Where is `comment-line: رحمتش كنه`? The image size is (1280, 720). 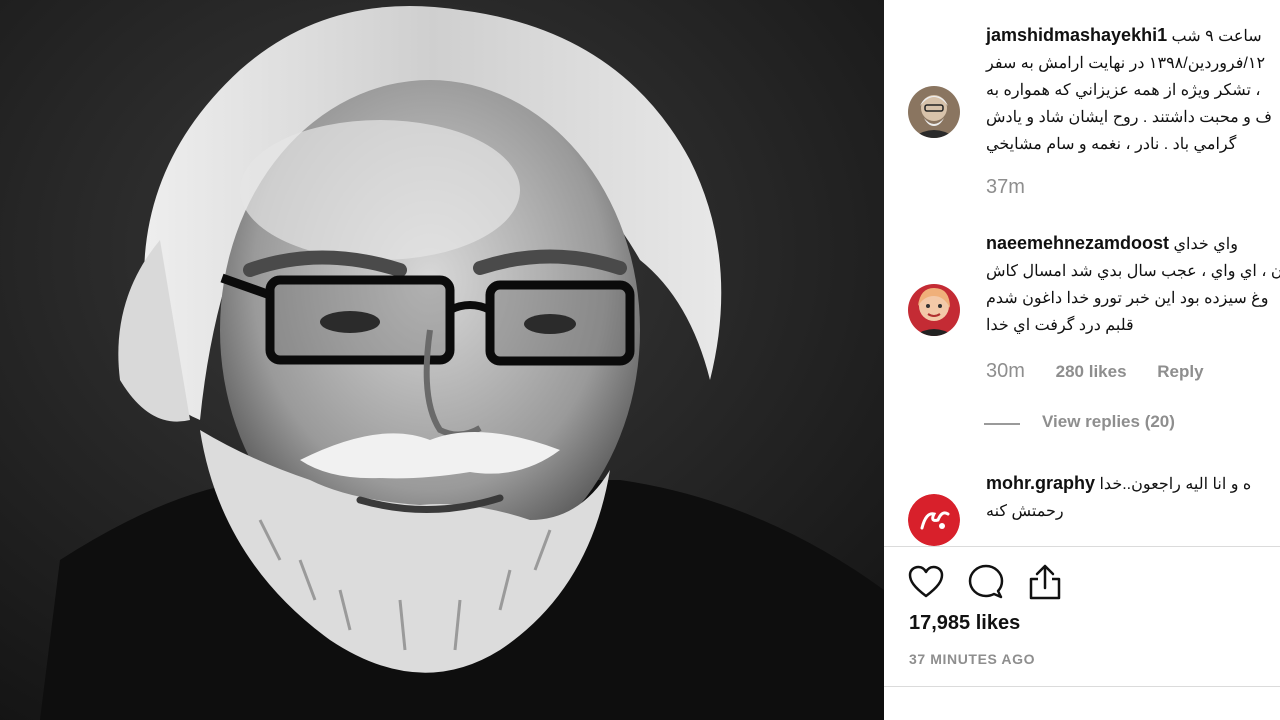
comment-line: رحمتش كنه is located at coordinates (1025, 511).